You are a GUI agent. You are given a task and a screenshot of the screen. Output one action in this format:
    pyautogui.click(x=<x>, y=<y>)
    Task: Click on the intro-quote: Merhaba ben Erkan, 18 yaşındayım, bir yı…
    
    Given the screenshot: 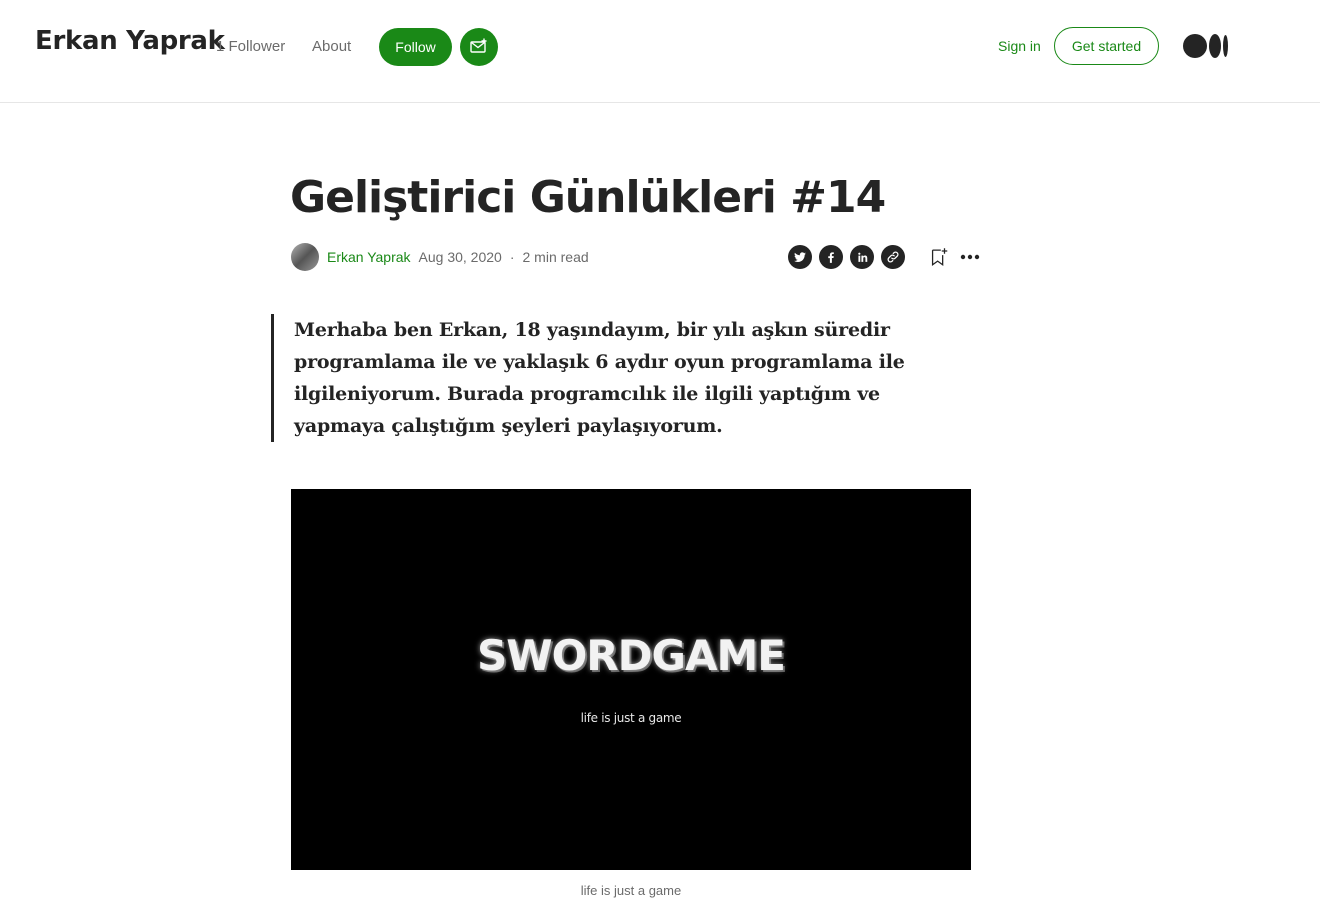 What is the action you would take?
    pyautogui.click(x=622, y=378)
    